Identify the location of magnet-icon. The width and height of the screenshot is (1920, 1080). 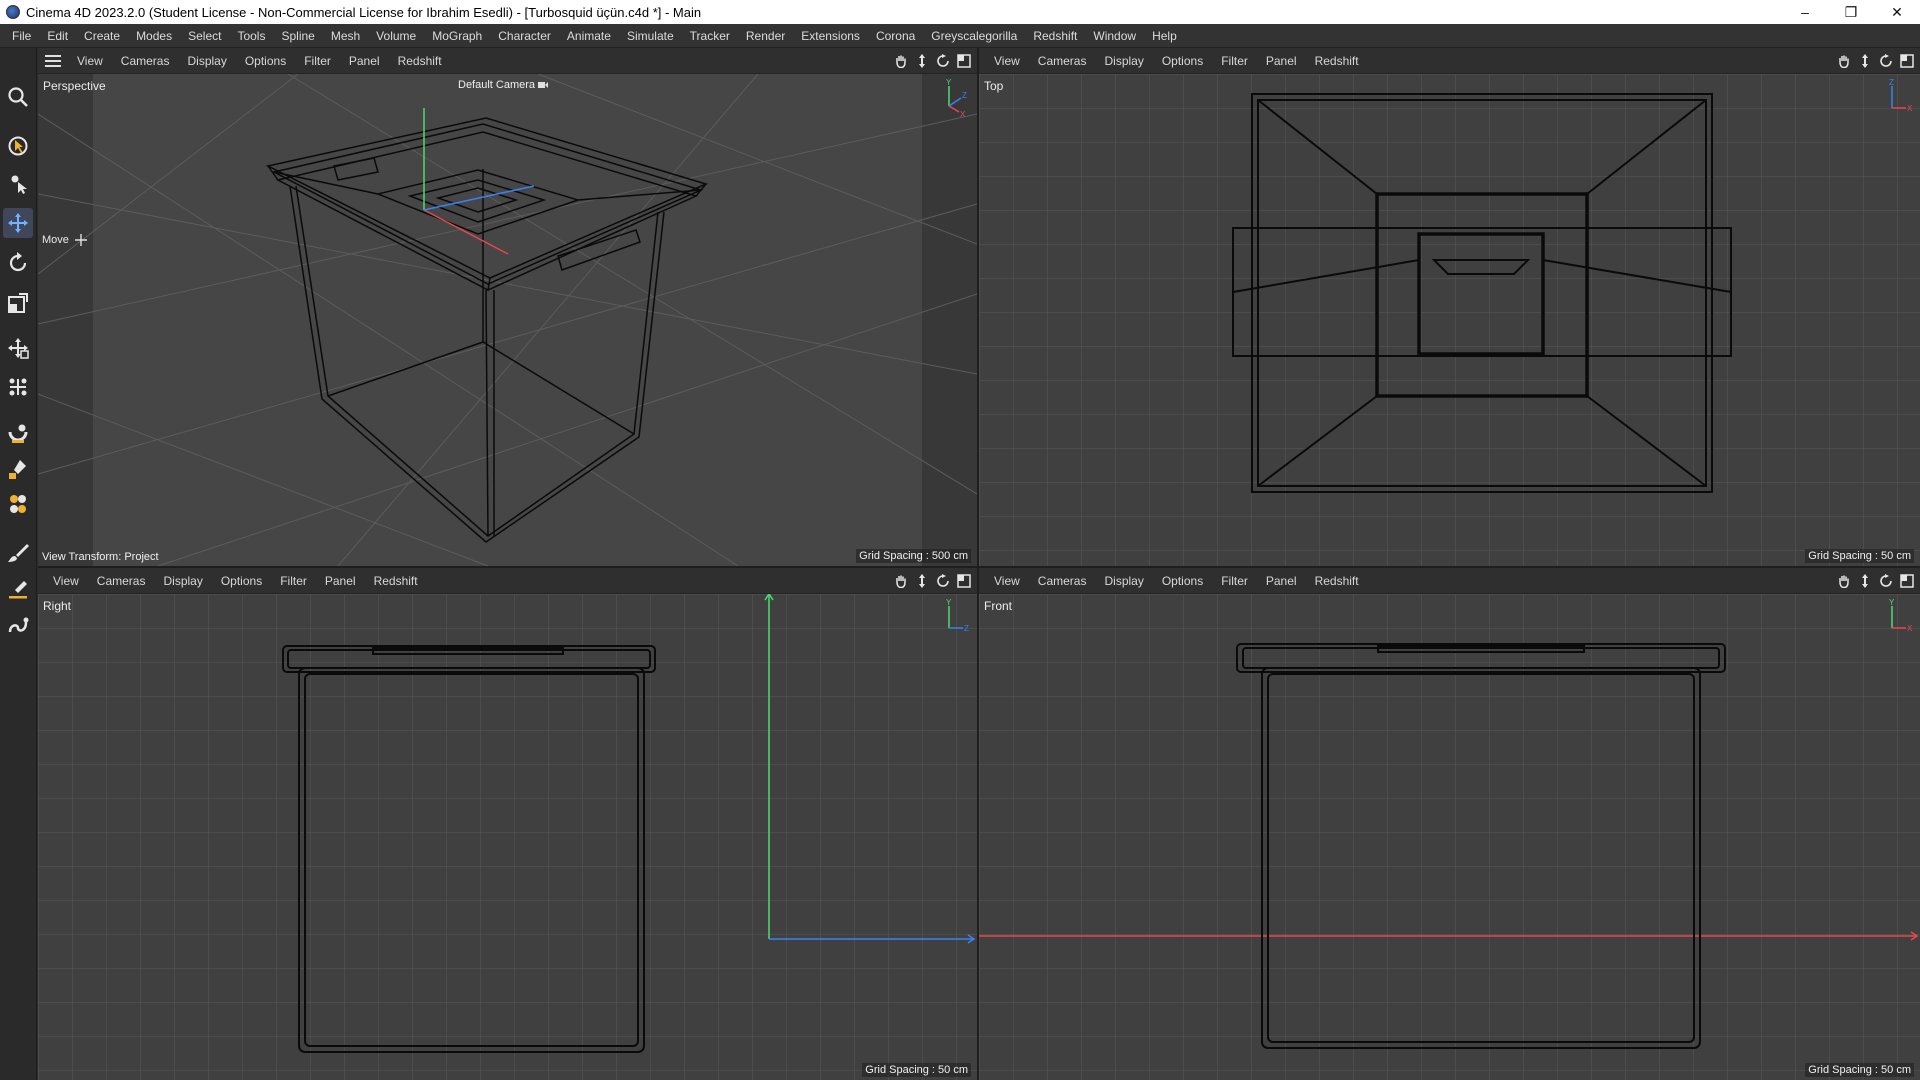
(18, 433).